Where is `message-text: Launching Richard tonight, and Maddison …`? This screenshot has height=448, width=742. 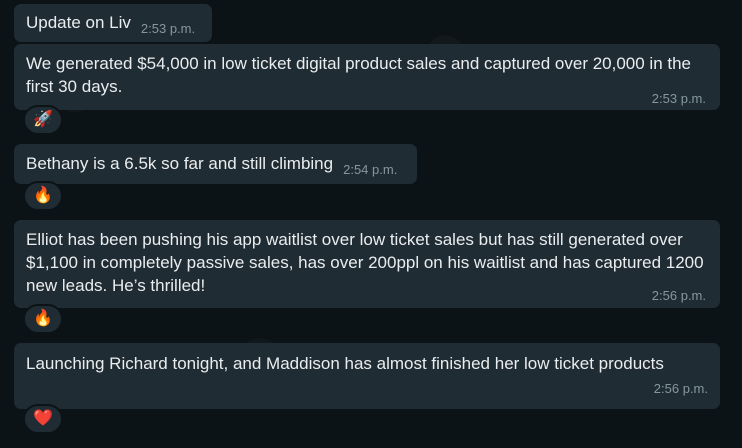
message-text: Launching Richard tonight, and Maddison … is located at coordinates (345, 363).